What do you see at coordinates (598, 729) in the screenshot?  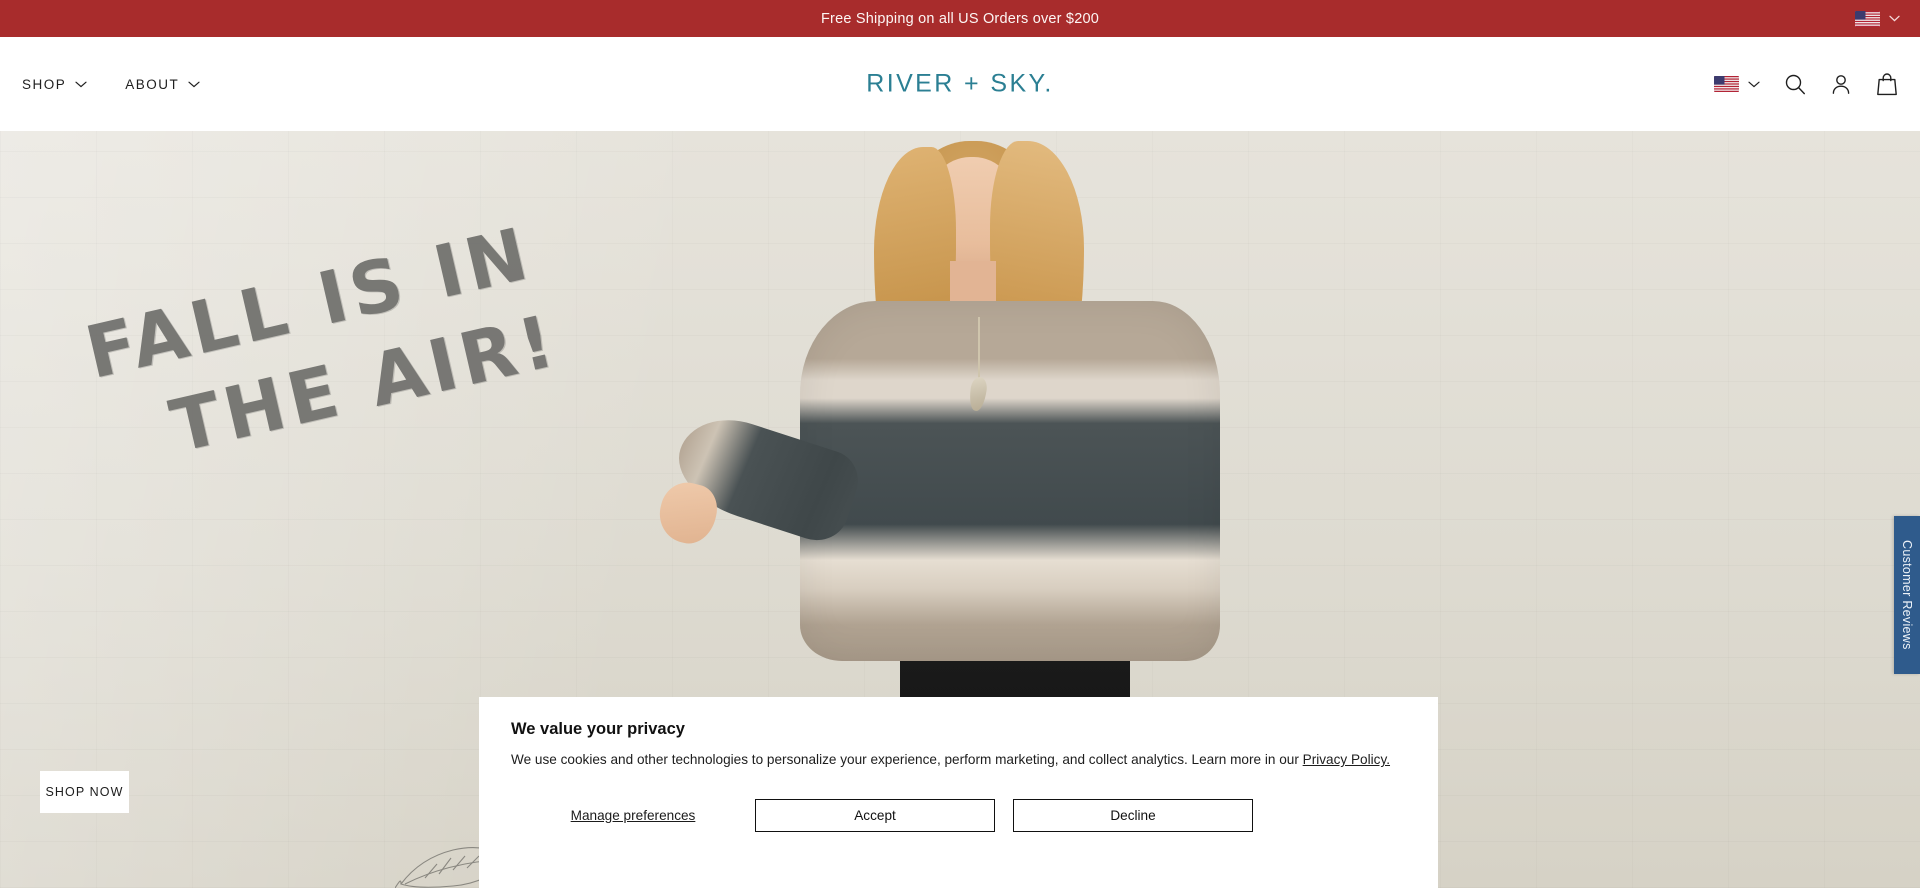 I see `cookie-banner-title: We value your privacy` at bounding box center [598, 729].